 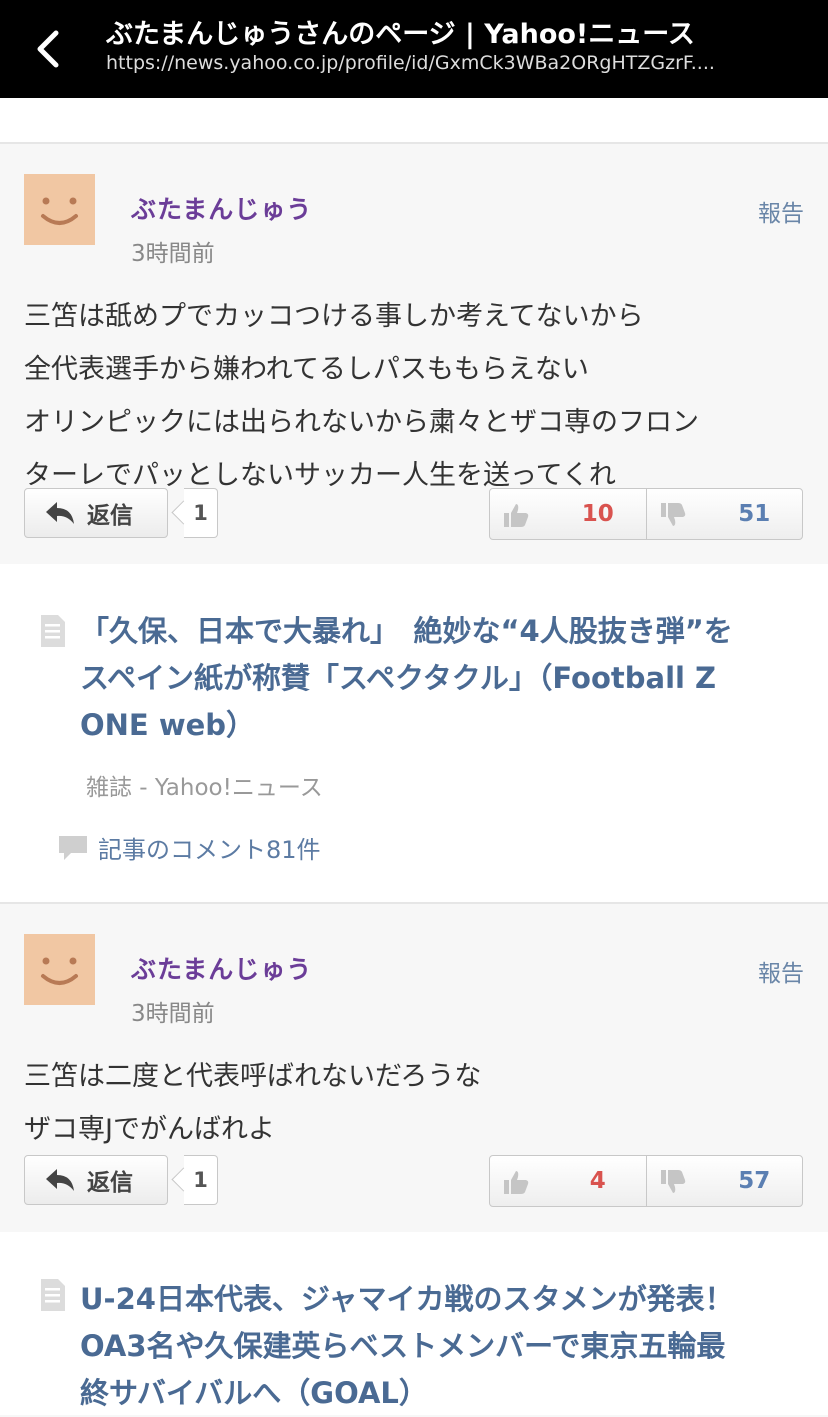 What do you see at coordinates (754, 514) in the screenshot?
I see `dislike-count: 51` at bounding box center [754, 514].